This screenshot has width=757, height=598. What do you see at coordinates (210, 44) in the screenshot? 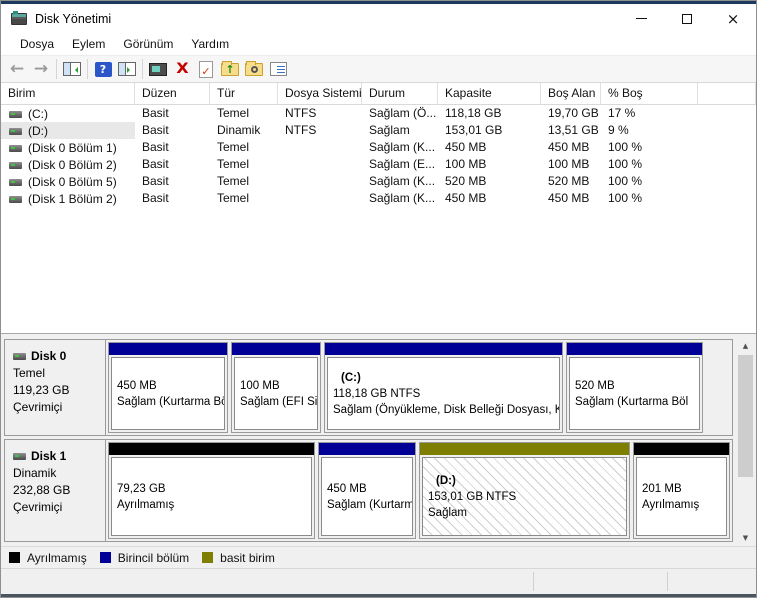
I see `menu-yardim: Yardım` at bounding box center [210, 44].